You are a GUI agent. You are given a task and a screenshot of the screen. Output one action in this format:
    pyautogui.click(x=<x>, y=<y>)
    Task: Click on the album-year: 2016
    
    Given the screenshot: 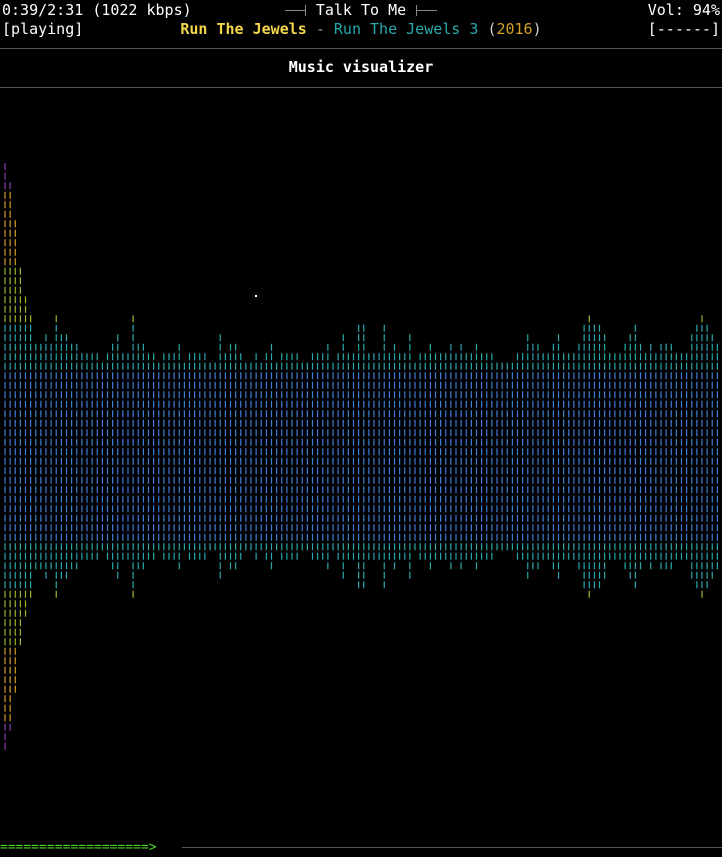 What is the action you would take?
    pyautogui.click(x=514, y=29)
    